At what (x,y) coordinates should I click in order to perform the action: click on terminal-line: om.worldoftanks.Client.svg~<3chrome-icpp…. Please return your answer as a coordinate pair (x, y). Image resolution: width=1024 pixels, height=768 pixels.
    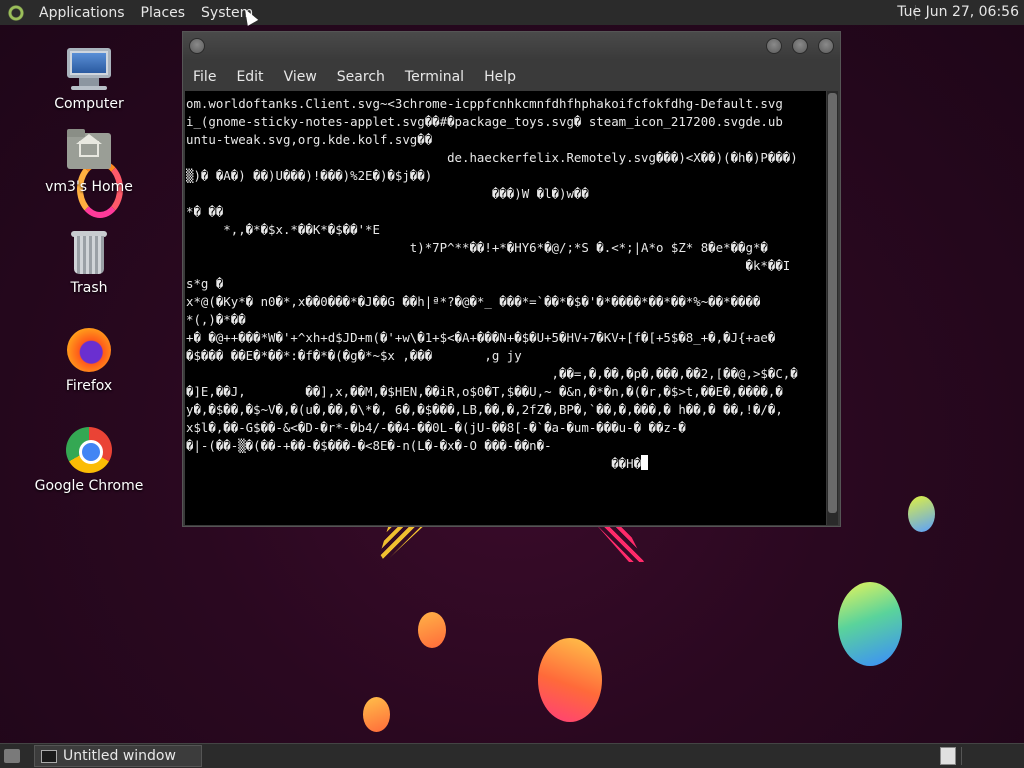
    Looking at the image, I should click on (484, 103).